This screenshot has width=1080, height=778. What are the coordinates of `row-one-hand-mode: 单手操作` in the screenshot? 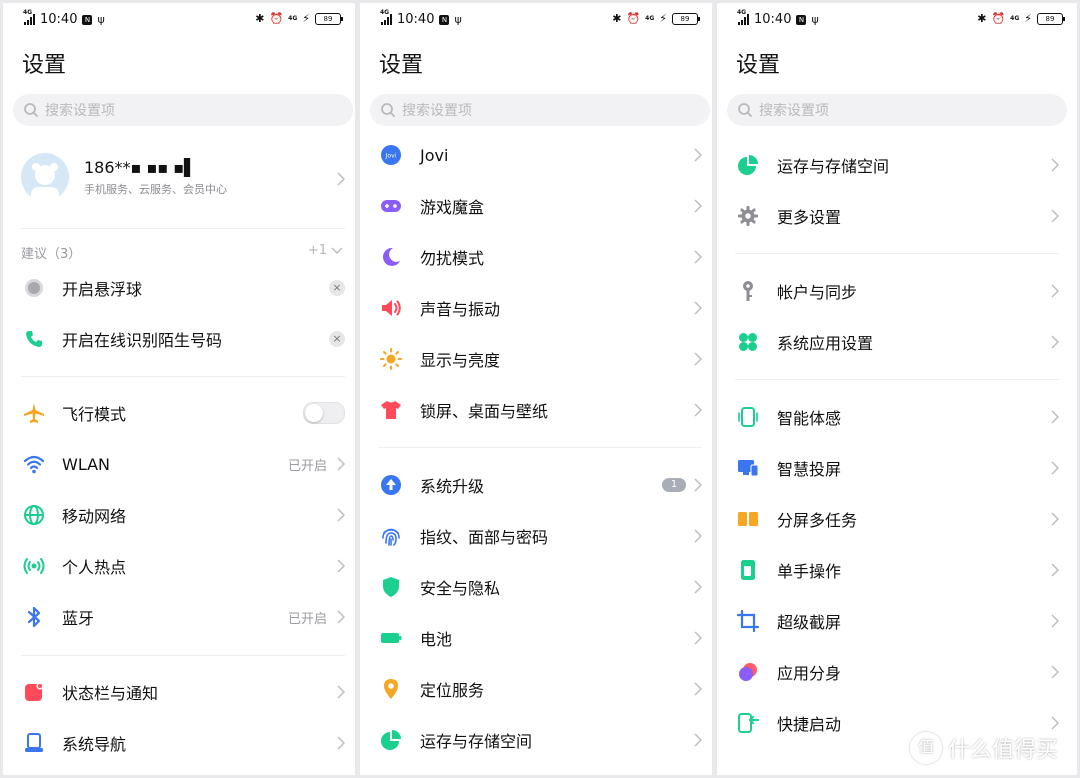 It's located at (897, 570).